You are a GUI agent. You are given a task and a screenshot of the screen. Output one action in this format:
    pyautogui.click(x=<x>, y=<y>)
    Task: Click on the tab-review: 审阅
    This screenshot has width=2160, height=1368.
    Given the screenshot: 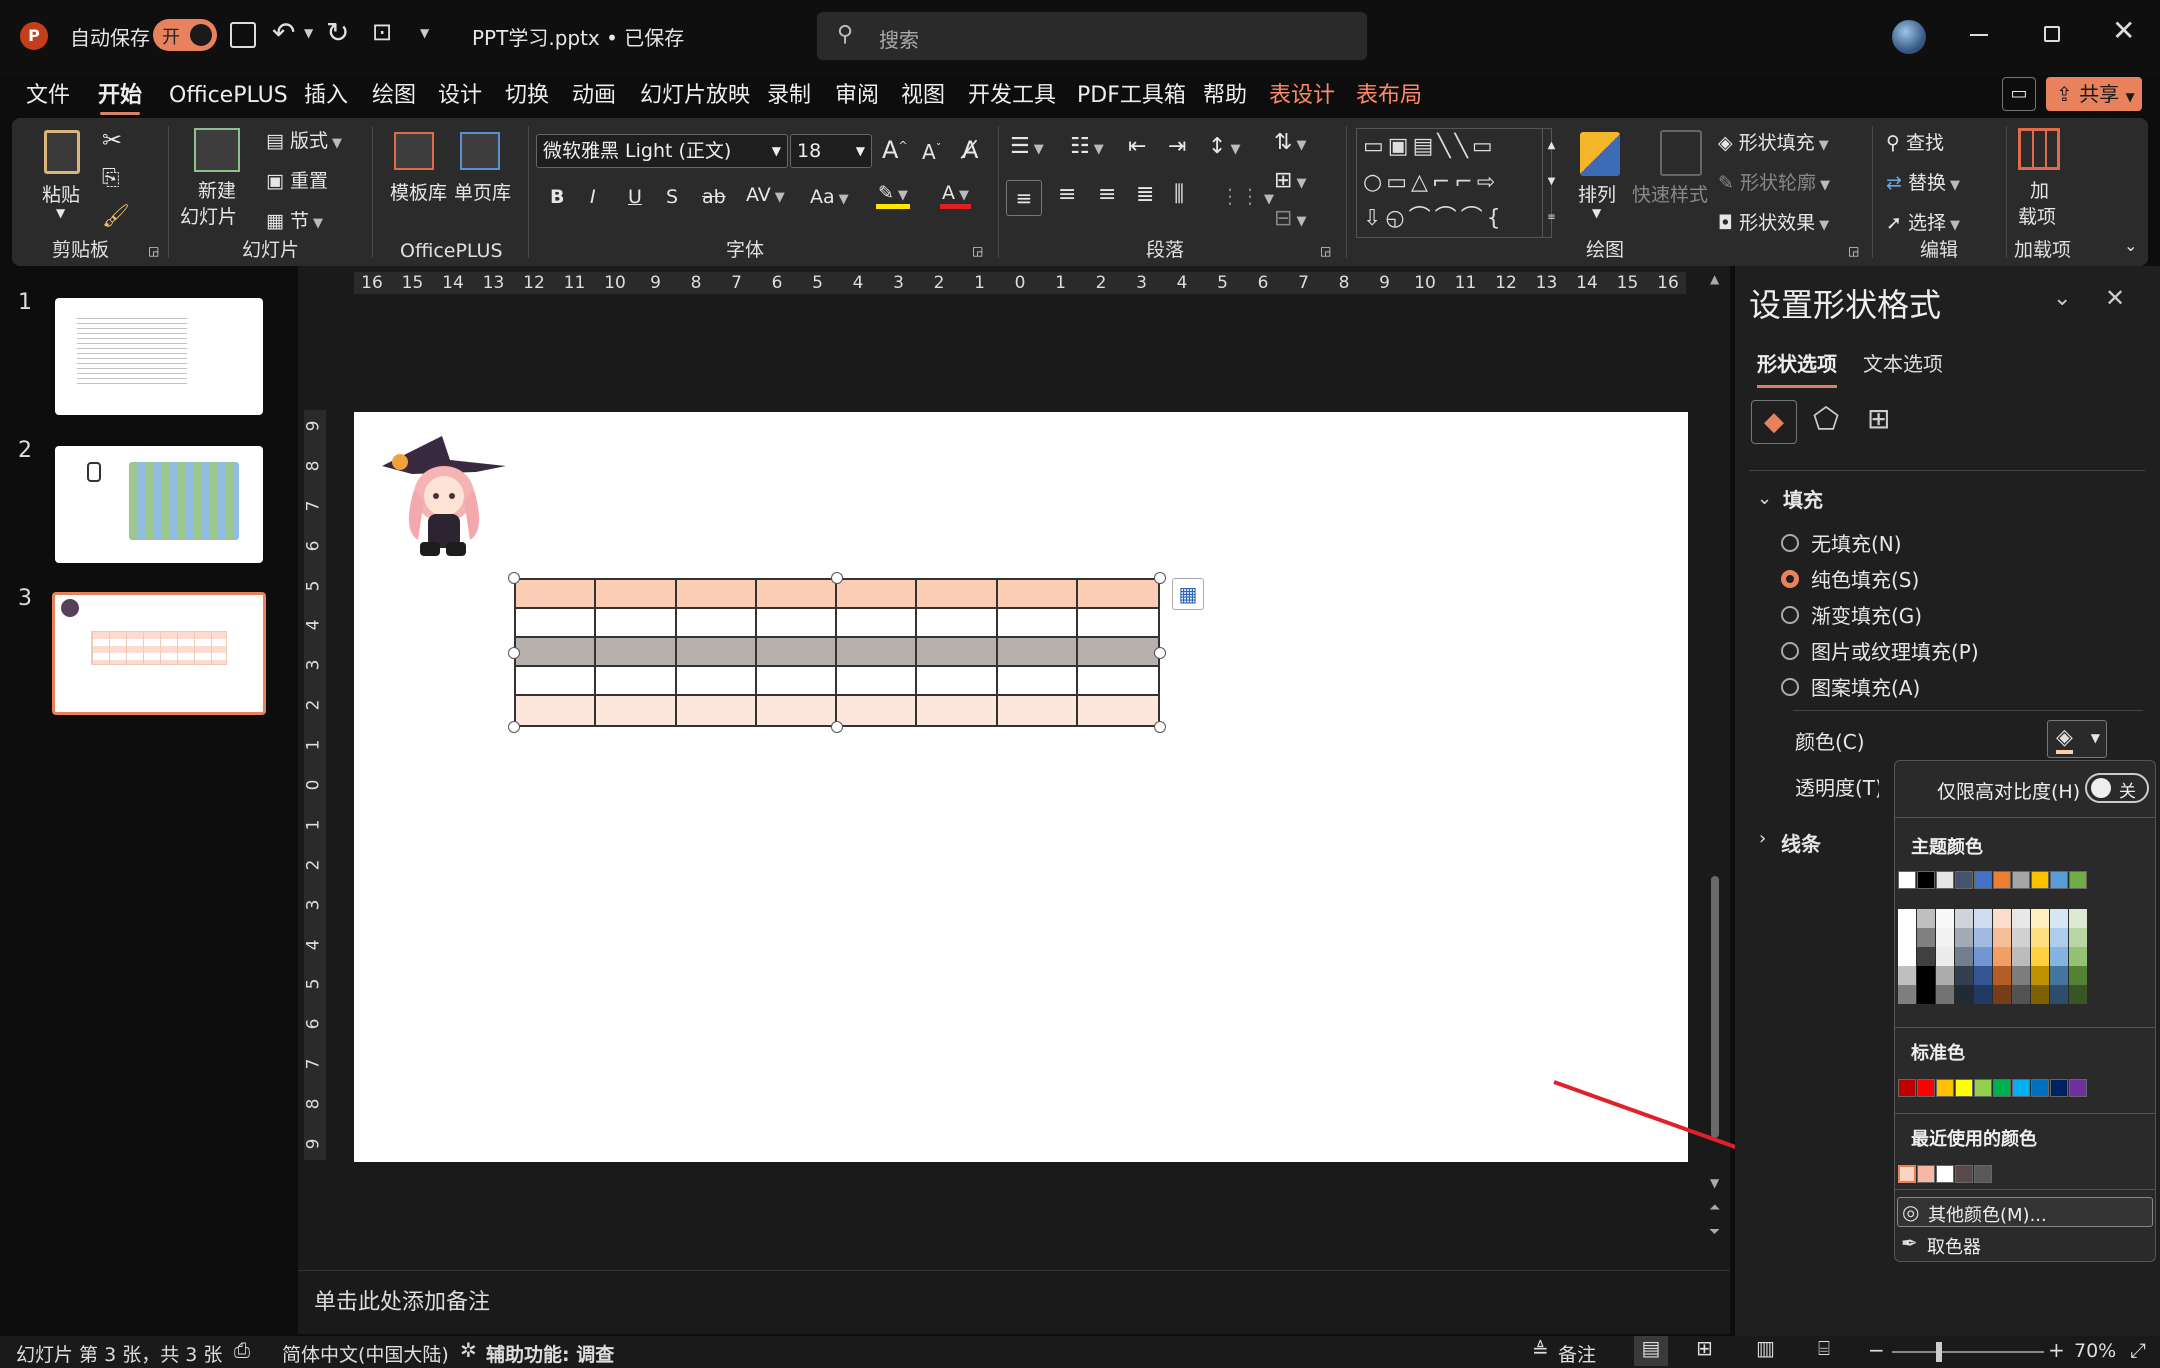 What is the action you would take?
    pyautogui.click(x=857, y=96)
    